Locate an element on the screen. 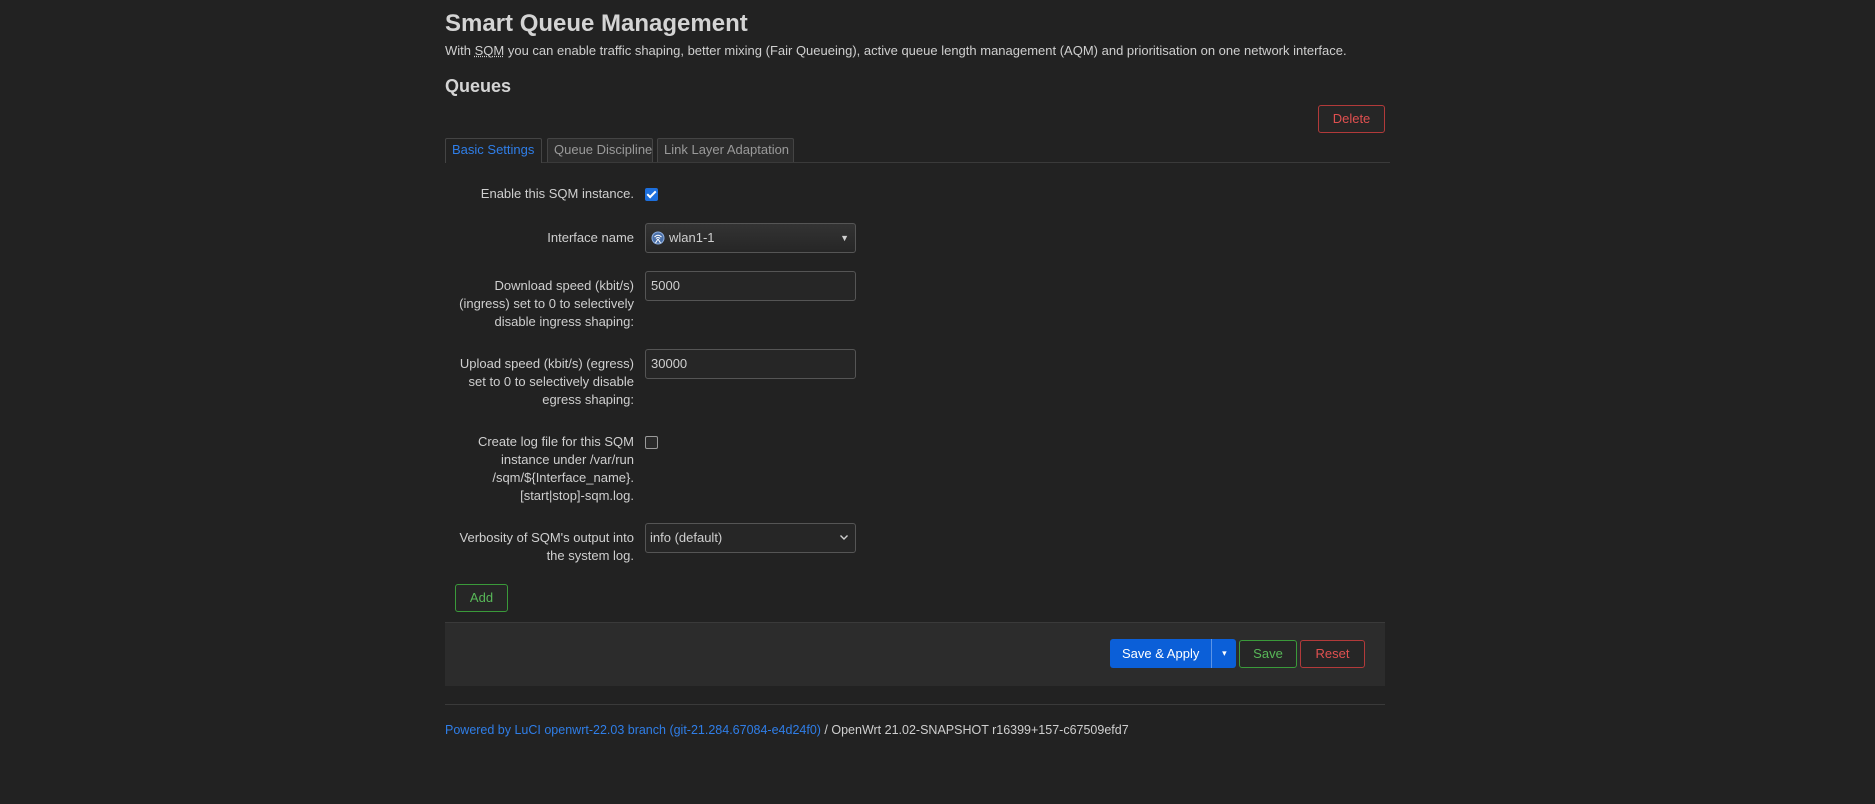 This screenshot has height=804, width=1875. download-field: 5000 is located at coordinates (750, 286).